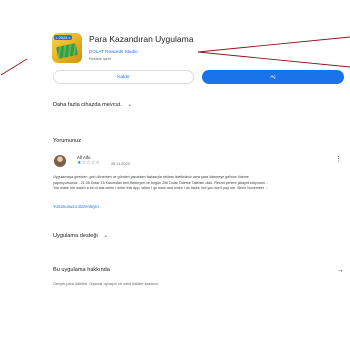  Describe the element at coordinates (338, 159) in the screenshot. I see `more-vert-icon: ⋮` at that location.